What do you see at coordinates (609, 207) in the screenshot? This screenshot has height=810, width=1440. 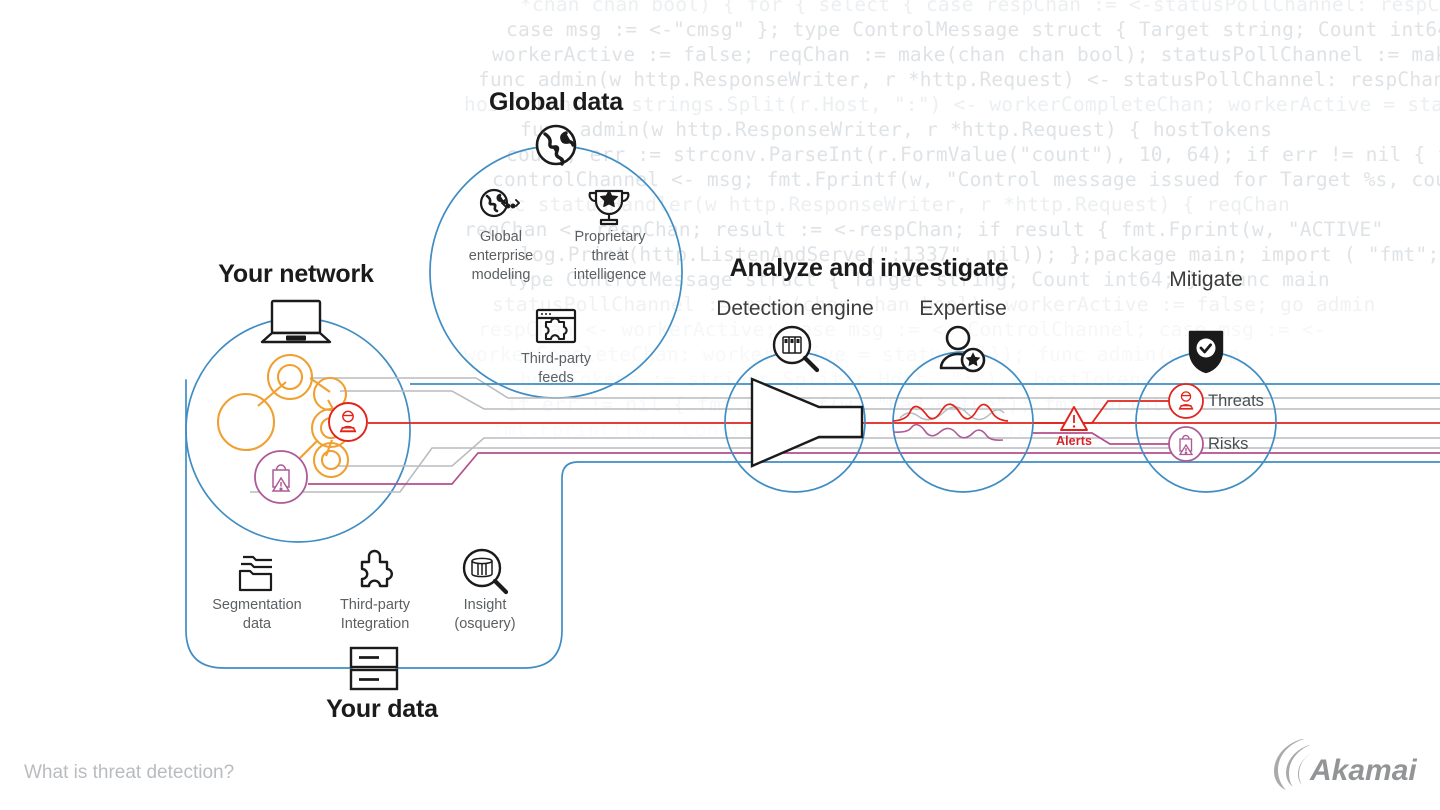 I see `trophy-star-icon` at bounding box center [609, 207].